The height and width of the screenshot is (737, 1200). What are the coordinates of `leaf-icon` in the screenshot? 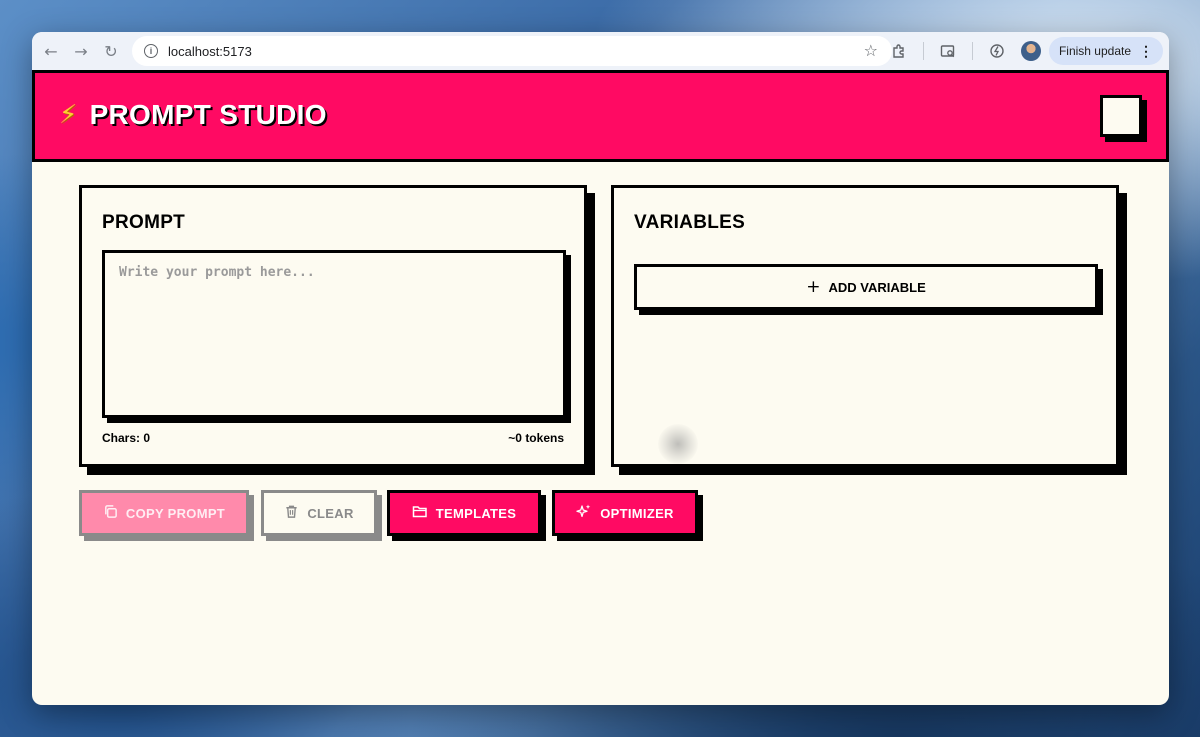 It's located at (997, 51).